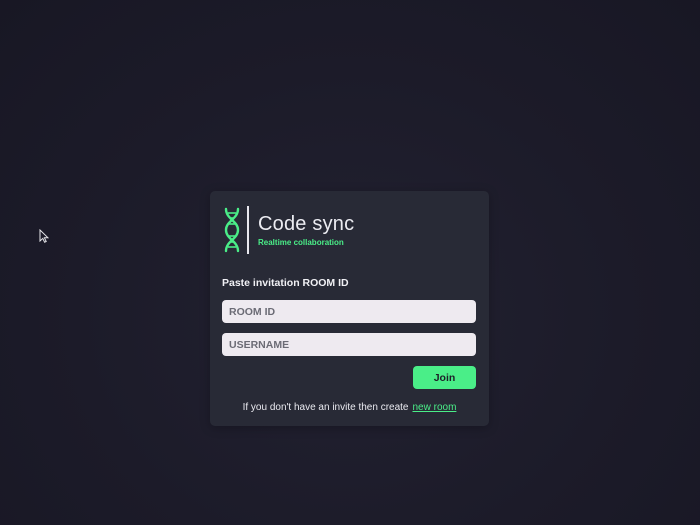 This screenshot has height=525, width=700. Describe the element at coordinates (349, 344) in the screenshot. I see `username-input` at that location.